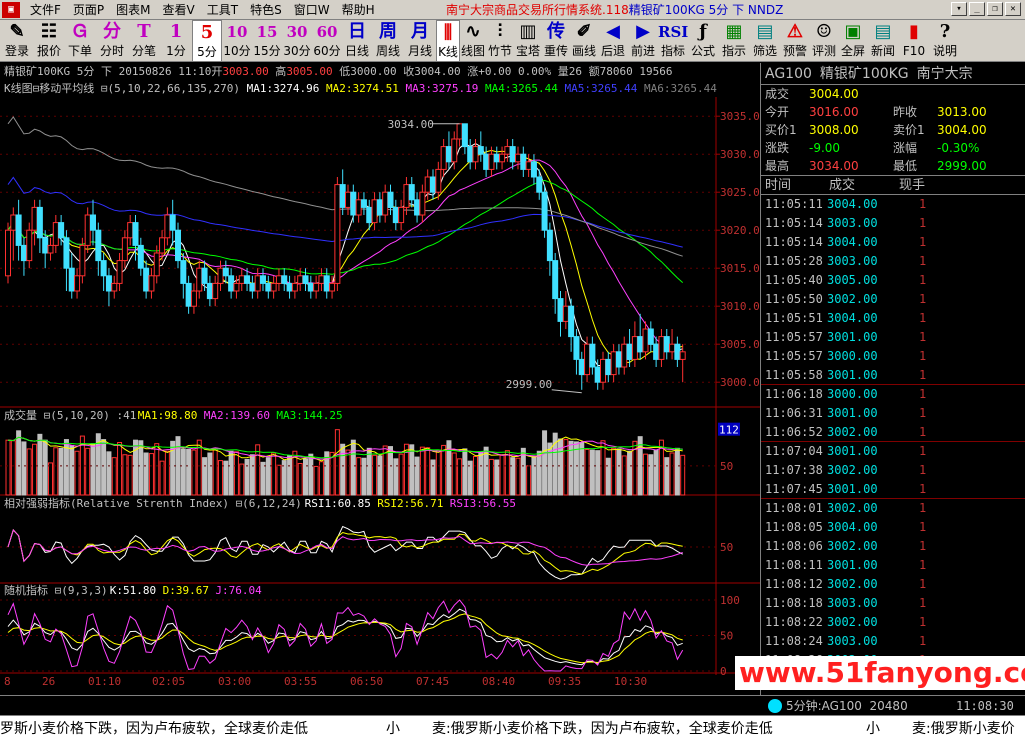  Describe the element at coordinates (357, 41) in the screenshot. I see `toolbar-daily-button: 日日线` at that location.